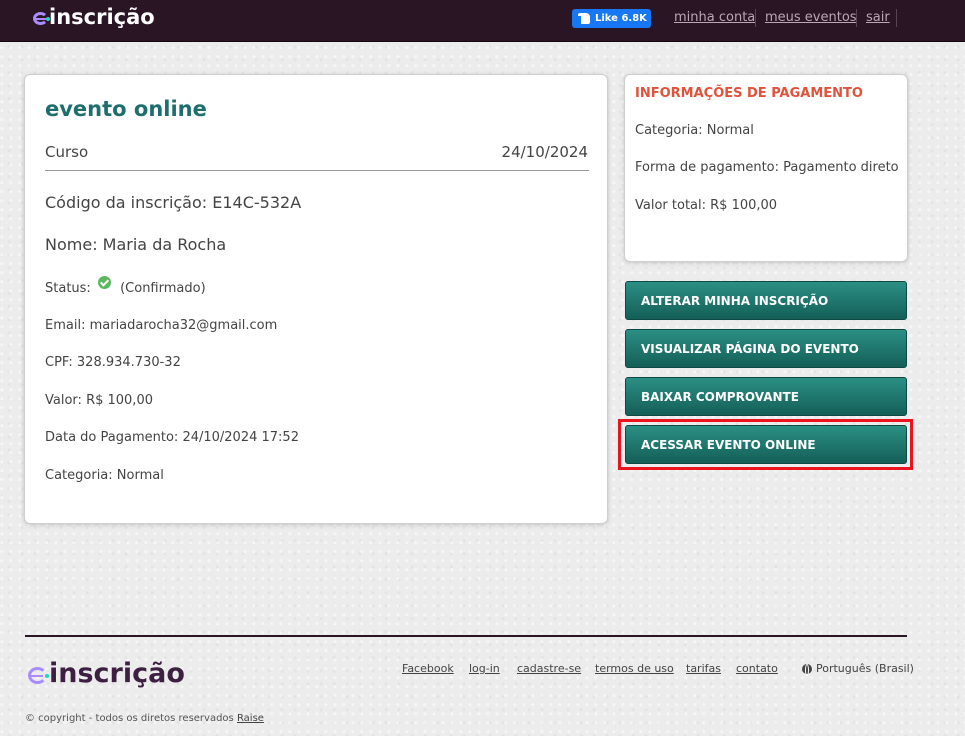 This screenshot has width=965, height=736. I want to click on footer-logo-text: inscrição, so click(117, 673).